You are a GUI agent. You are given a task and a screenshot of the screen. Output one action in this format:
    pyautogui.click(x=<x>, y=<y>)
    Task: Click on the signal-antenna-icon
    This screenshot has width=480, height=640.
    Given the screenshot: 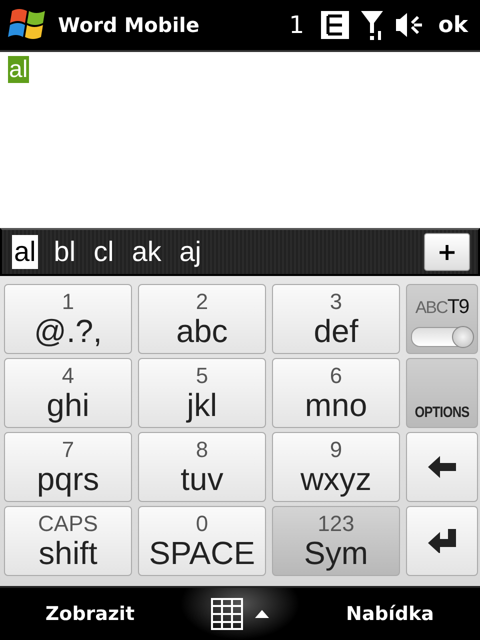 What is the action you would take?
    pyautogui.click(x=372, y=25)
    